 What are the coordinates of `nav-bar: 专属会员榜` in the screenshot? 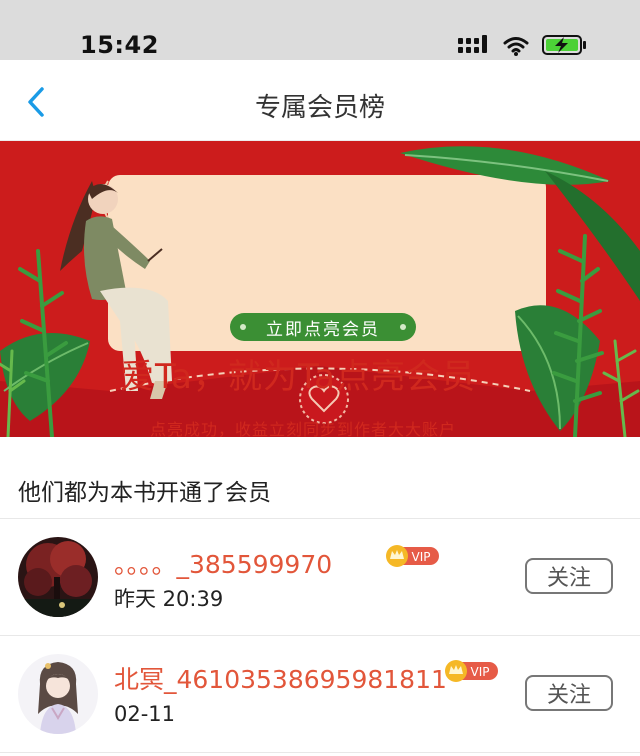 It's located at (320, 100).